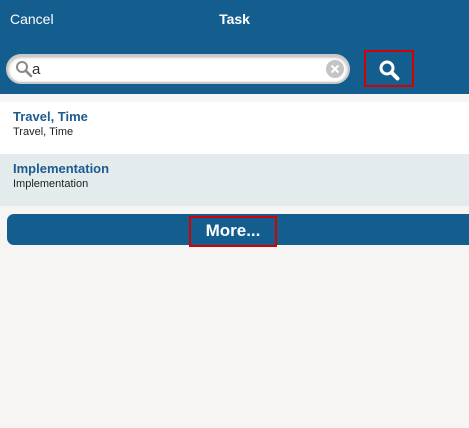 The height and width of the screenshot is (428, 469). Describe the element at coordinates (234, 180) in the screenshot. I see `list-item: Implementation Implementation` at that location.